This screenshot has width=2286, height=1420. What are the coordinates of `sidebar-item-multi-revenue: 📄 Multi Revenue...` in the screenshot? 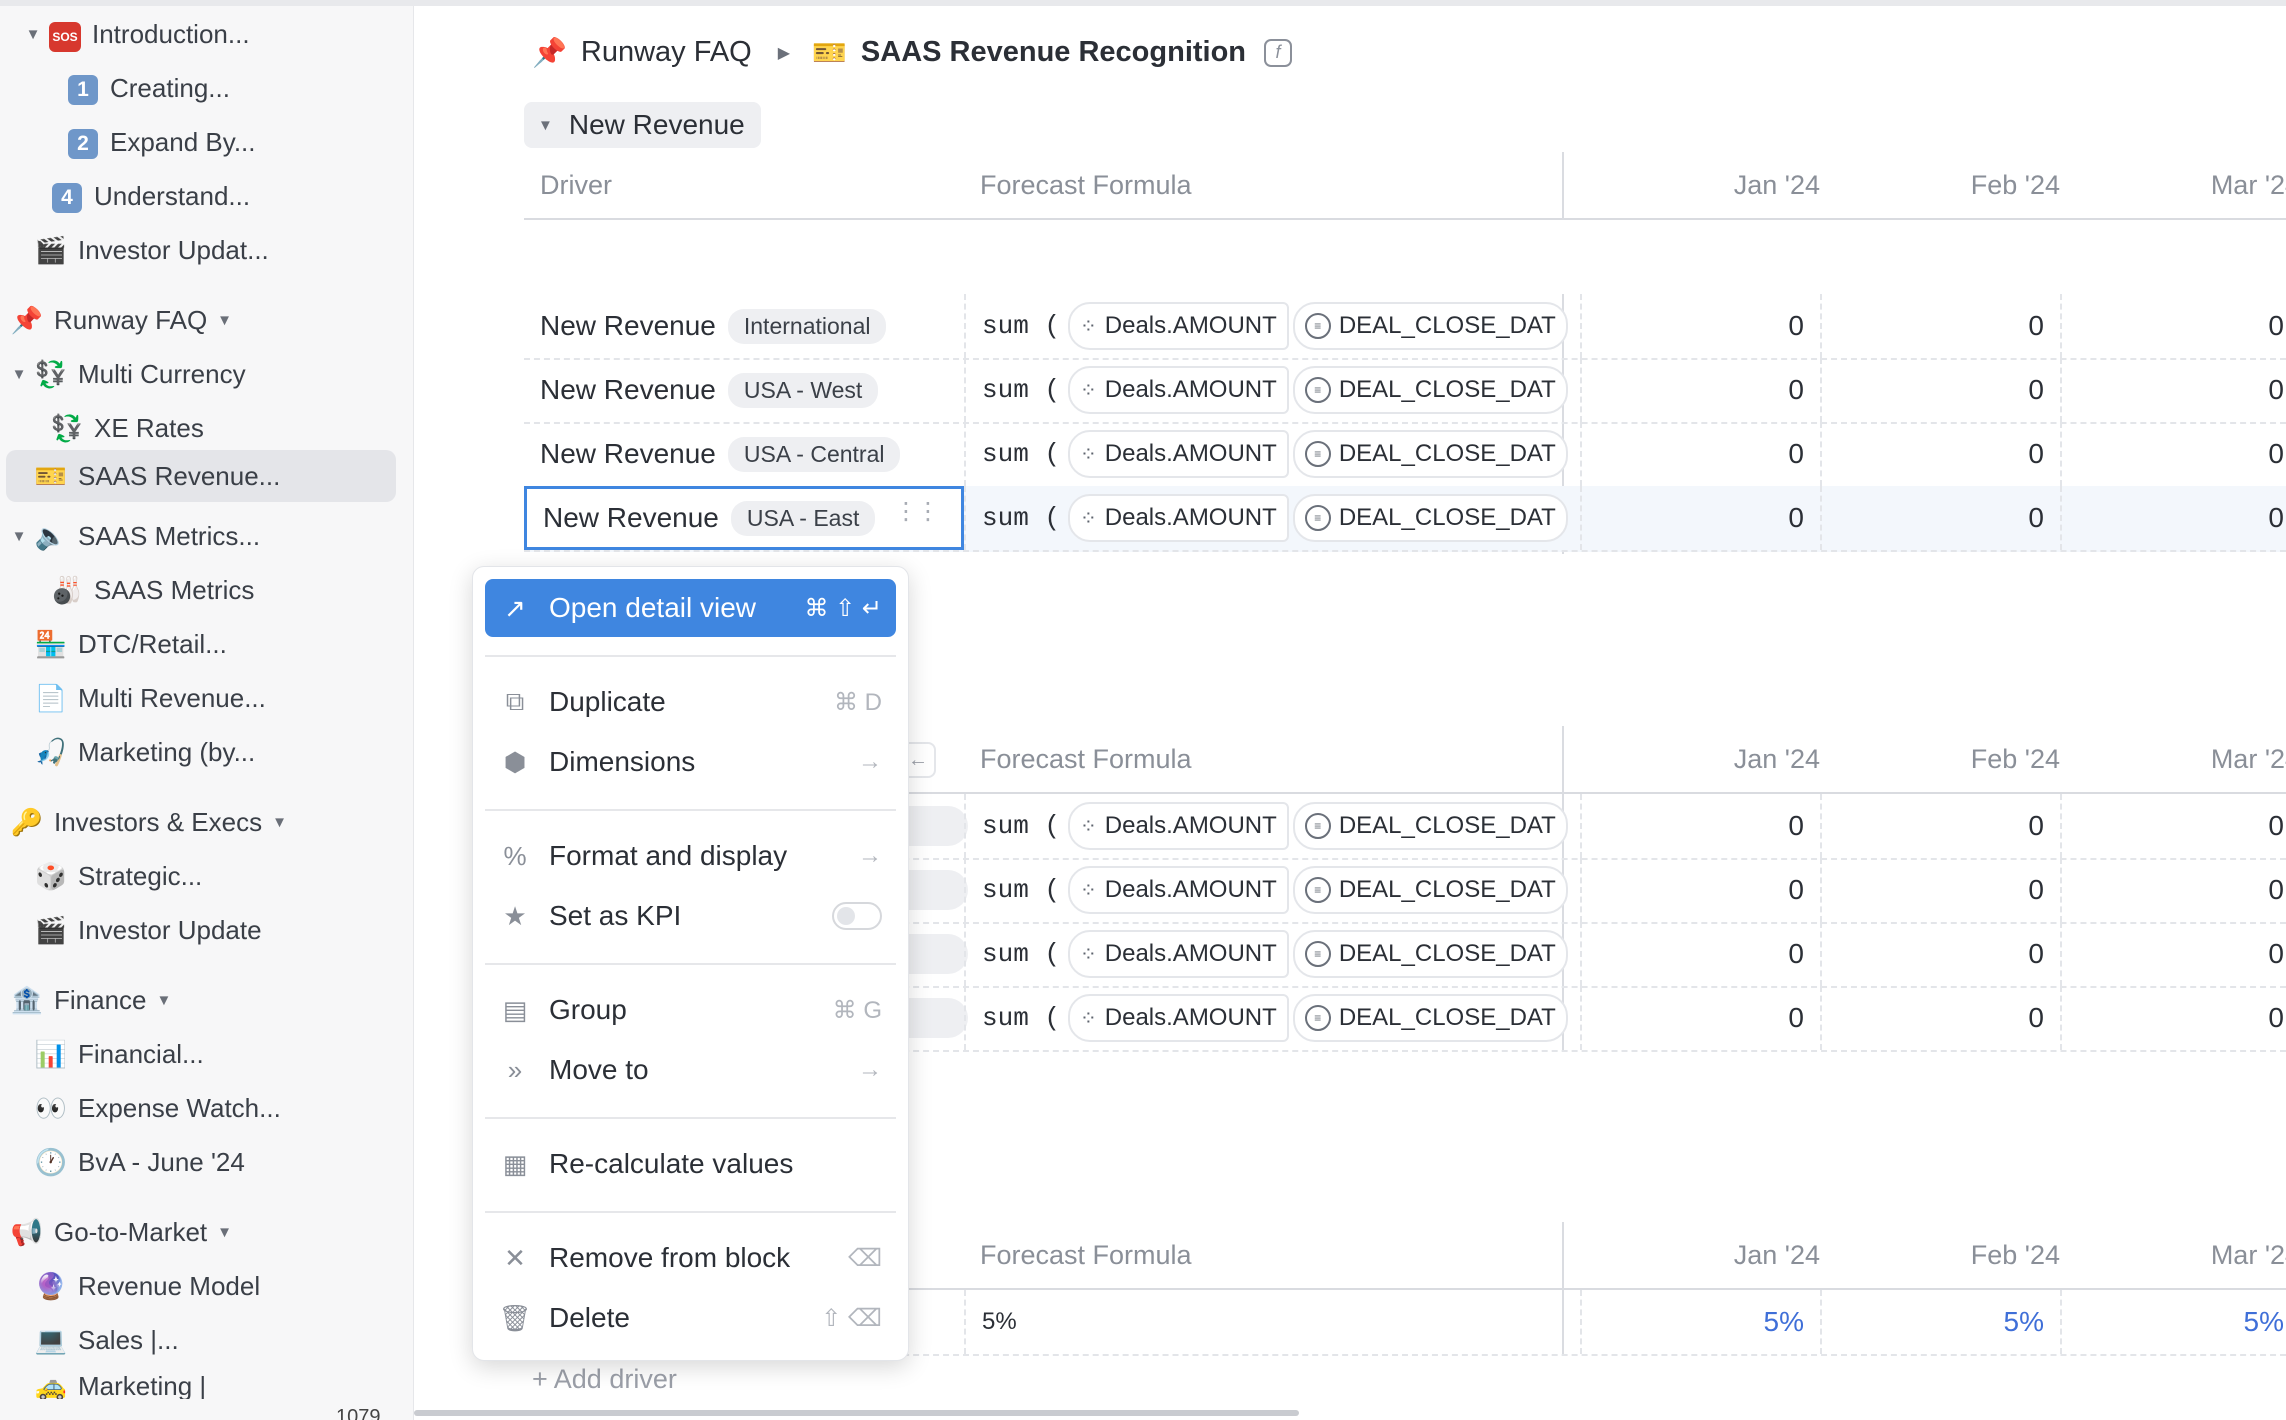 It's located at (149, 698).